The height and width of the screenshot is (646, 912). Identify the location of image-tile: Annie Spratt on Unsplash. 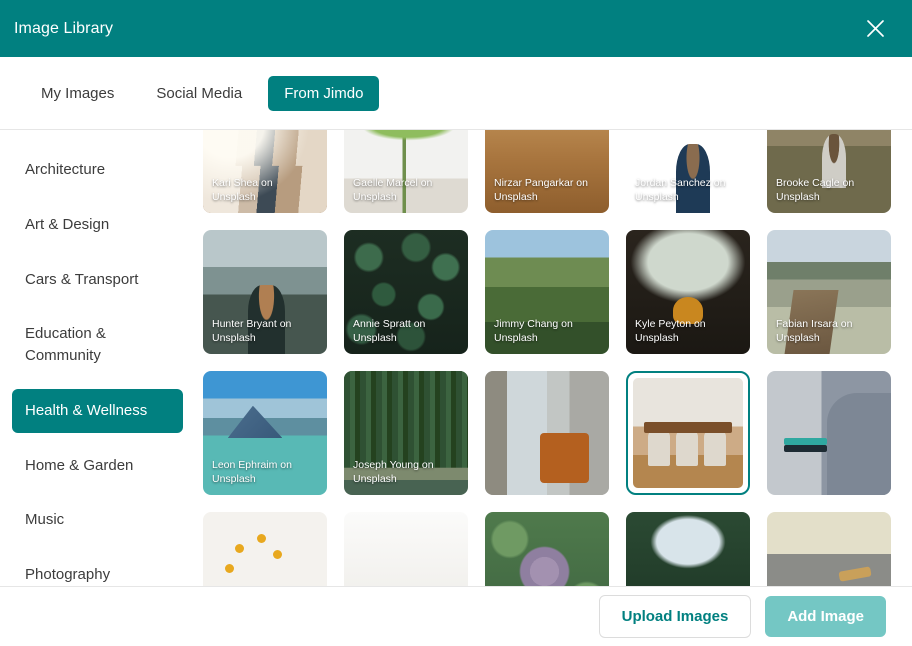
(406, 292).